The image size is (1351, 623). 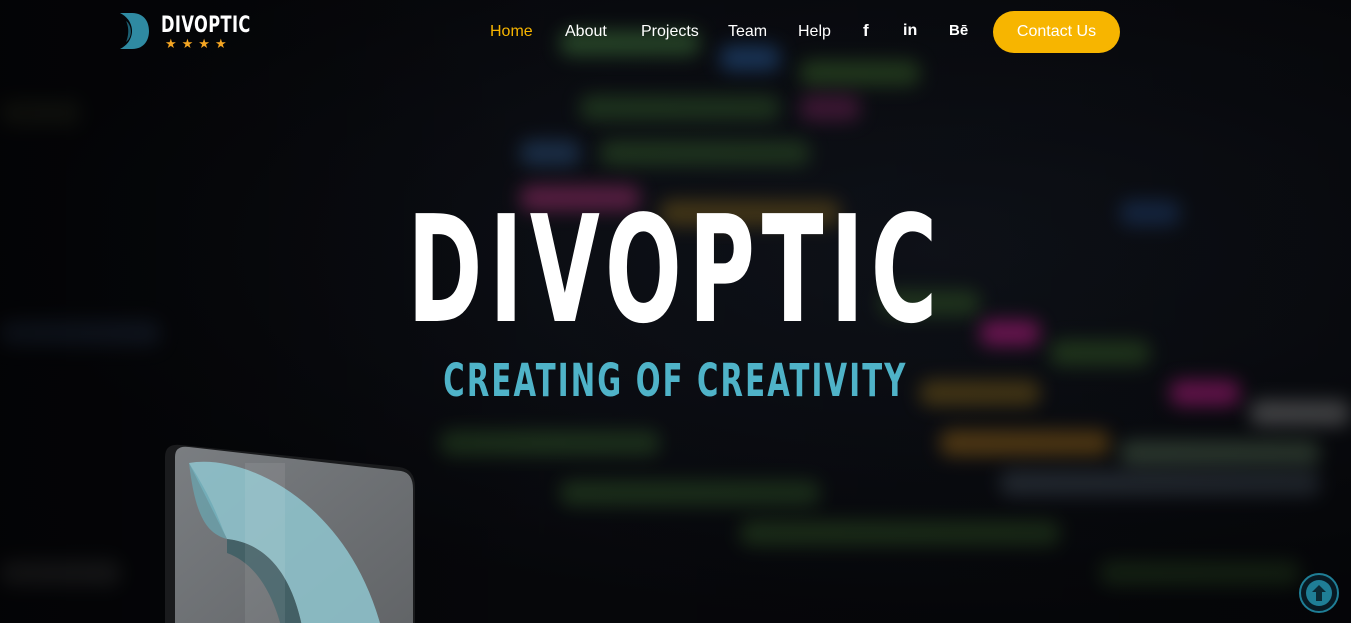 What do you see at coordinates (747, 32) in the screenshot?
I see `nav-item-team: Team` at bounding box center [747, 32].